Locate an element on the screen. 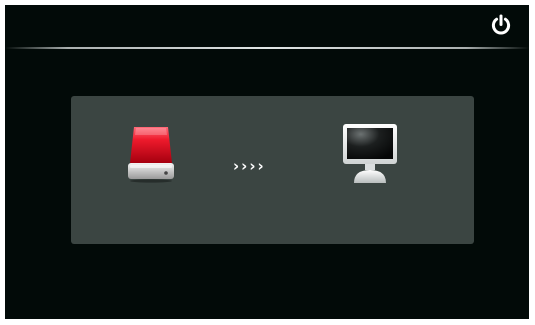 Image resolution: width=535 pixels, height=325 pixels. transfer-arrows: ›››› is located at coordinates (249, 166).